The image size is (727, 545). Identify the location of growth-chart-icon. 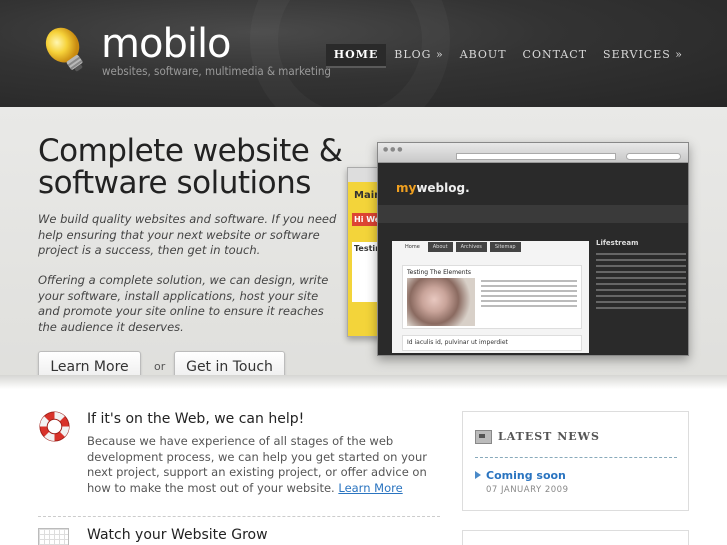
(53, 536).